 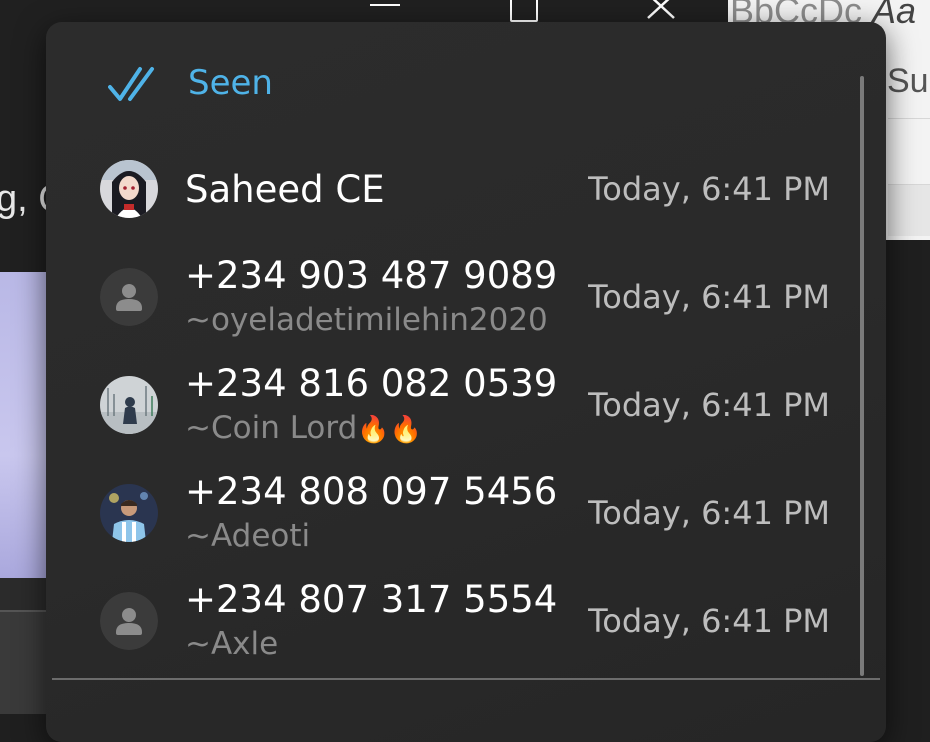 I want to click on list-item: Saheed CE Today, 6:41 PM, so click(x=470, y=200).